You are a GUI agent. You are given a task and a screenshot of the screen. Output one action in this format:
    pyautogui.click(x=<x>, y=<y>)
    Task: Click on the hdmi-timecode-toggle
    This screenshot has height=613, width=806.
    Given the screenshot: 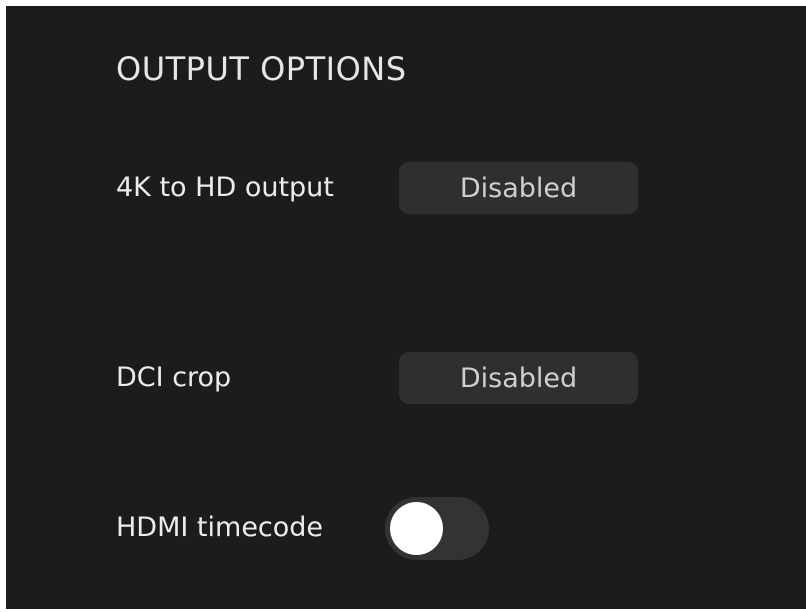 What is the action you would take?
    pyautogui.click(x=437, y=528)
    